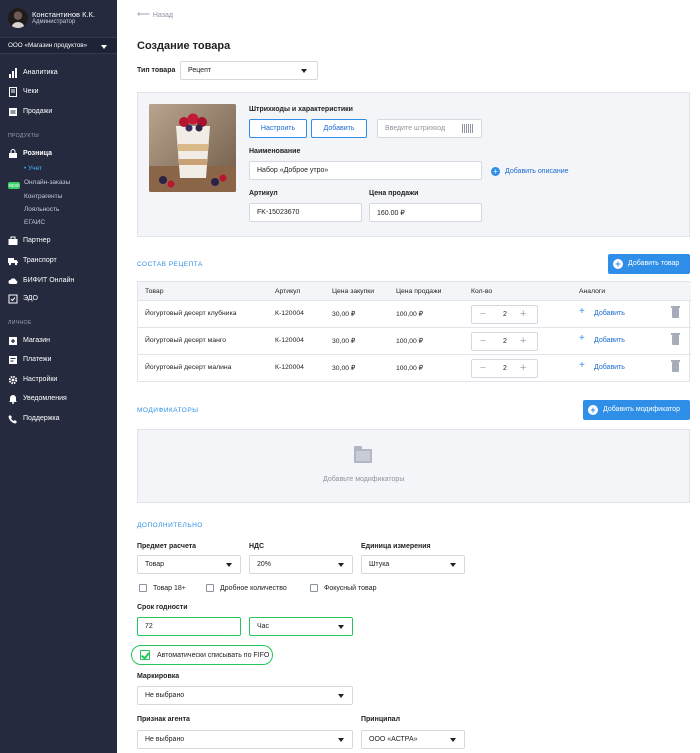 Image resolution: width=700 pixels, height=753 pixels. I want to click on sidebar-item-notifications: Уведомления, so click(60, 400).